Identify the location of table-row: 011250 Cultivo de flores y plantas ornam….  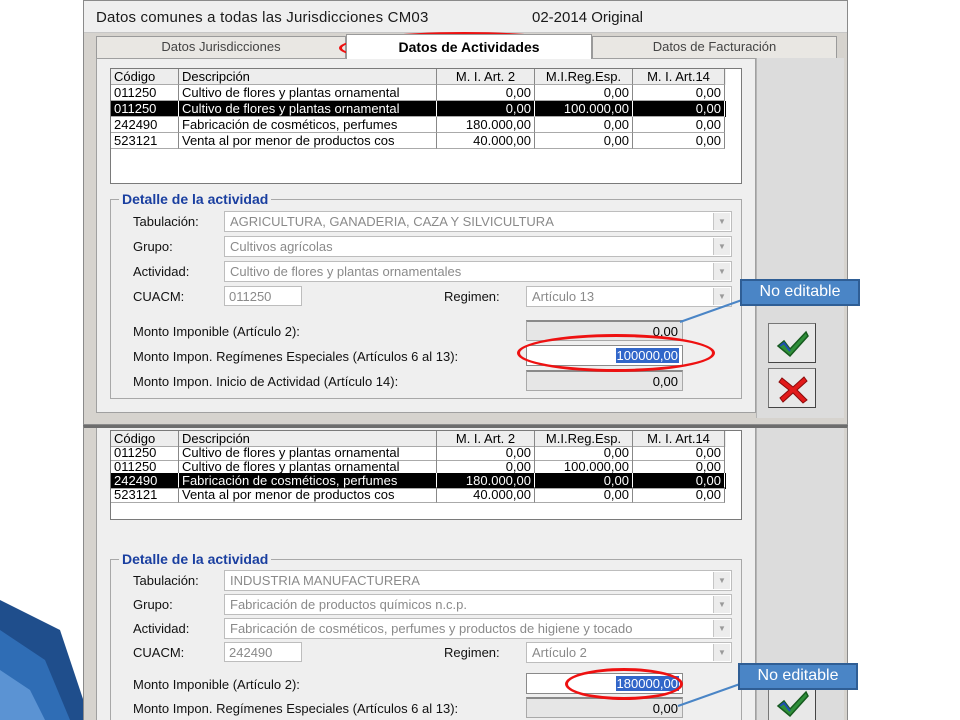
(418, 93).